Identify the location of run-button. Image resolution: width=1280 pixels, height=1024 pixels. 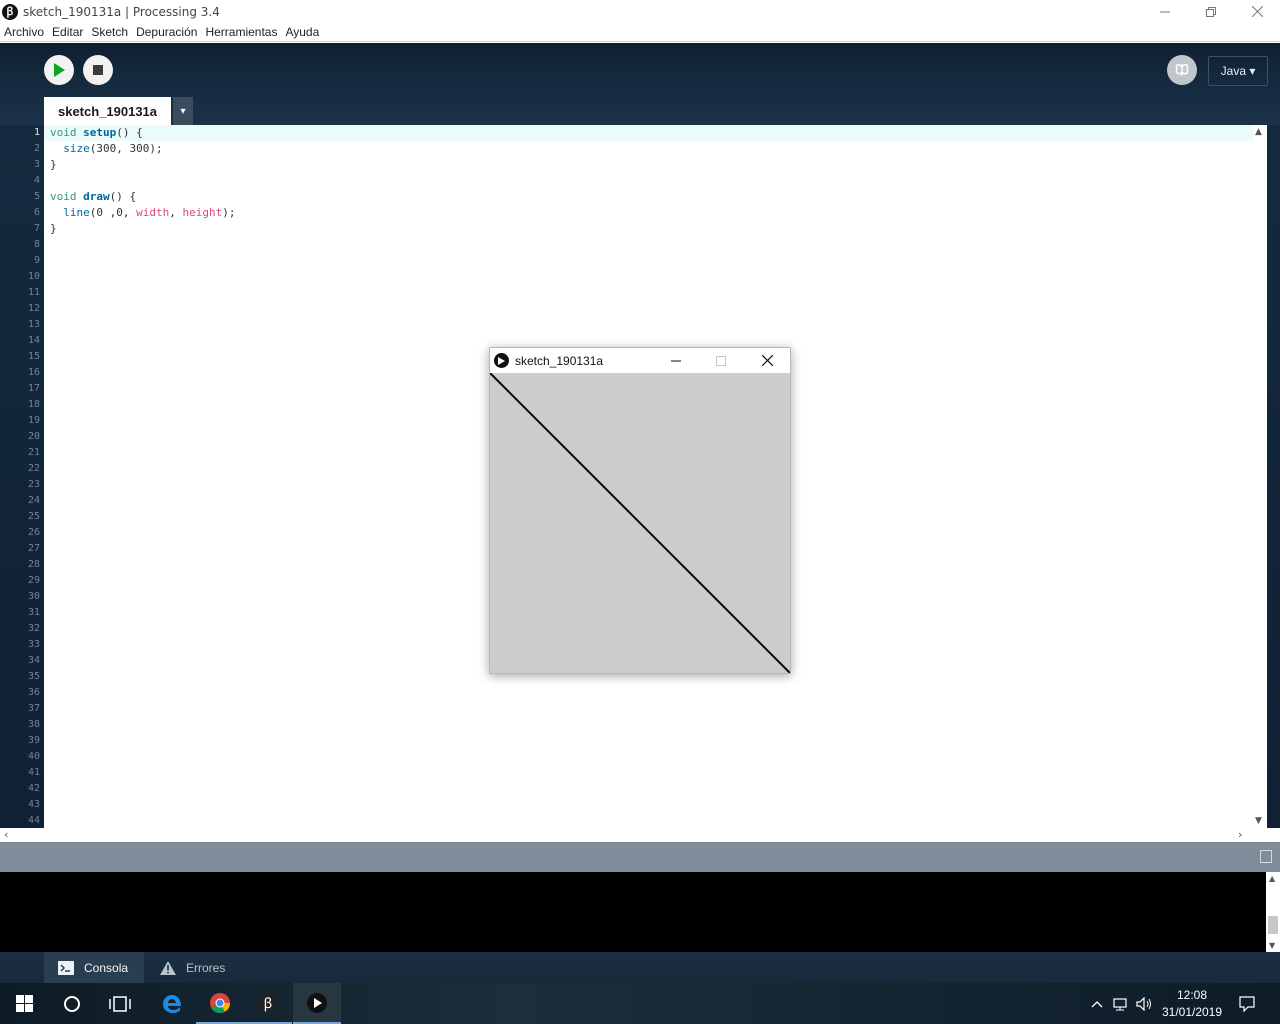
(59, 70).